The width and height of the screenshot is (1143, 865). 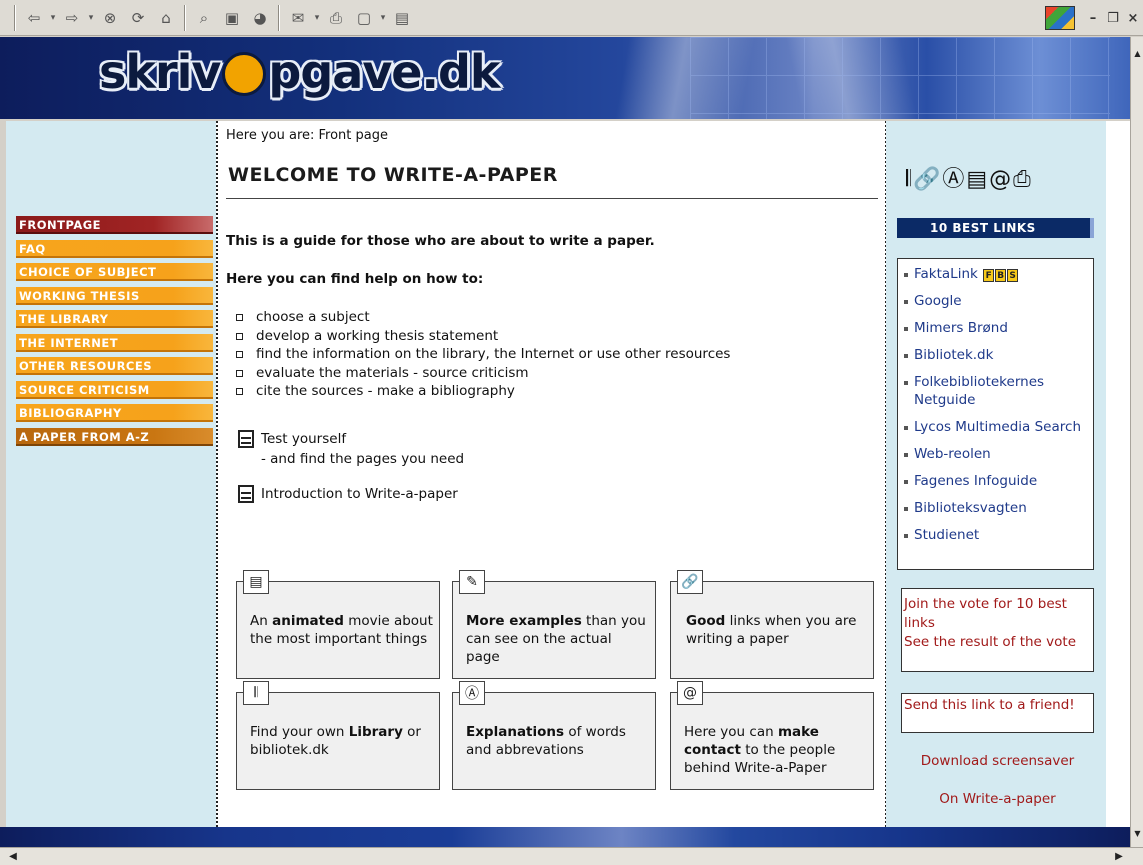 I want to click on logo-o-icon, so click(x=244, y=74).